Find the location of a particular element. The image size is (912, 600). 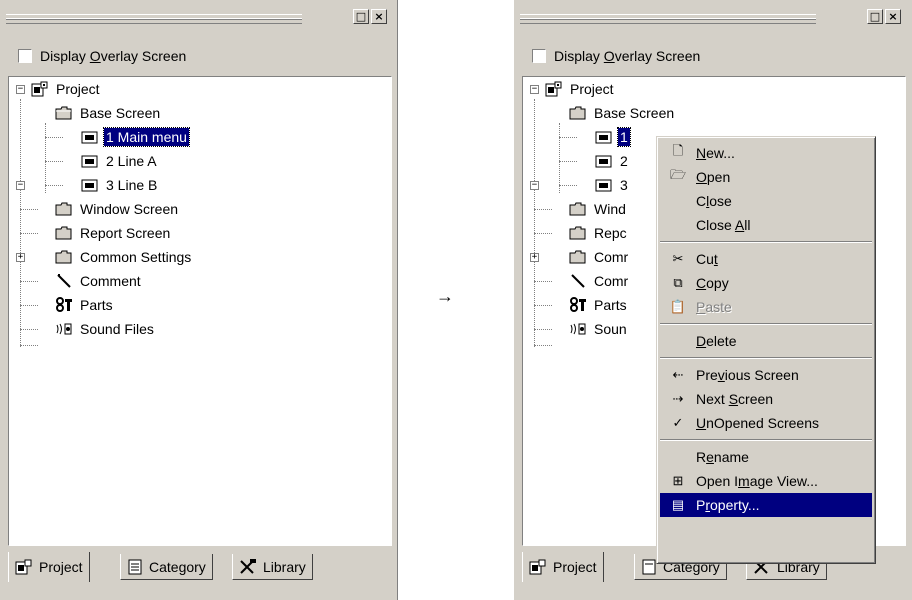

open-icon: 🗁 is located at coordinates (678, 174).